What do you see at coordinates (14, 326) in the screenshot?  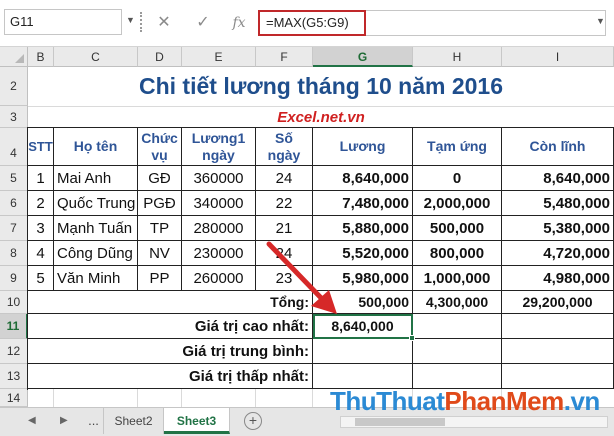 I see `row-header-11: 11` at bounding box center [14, 326].